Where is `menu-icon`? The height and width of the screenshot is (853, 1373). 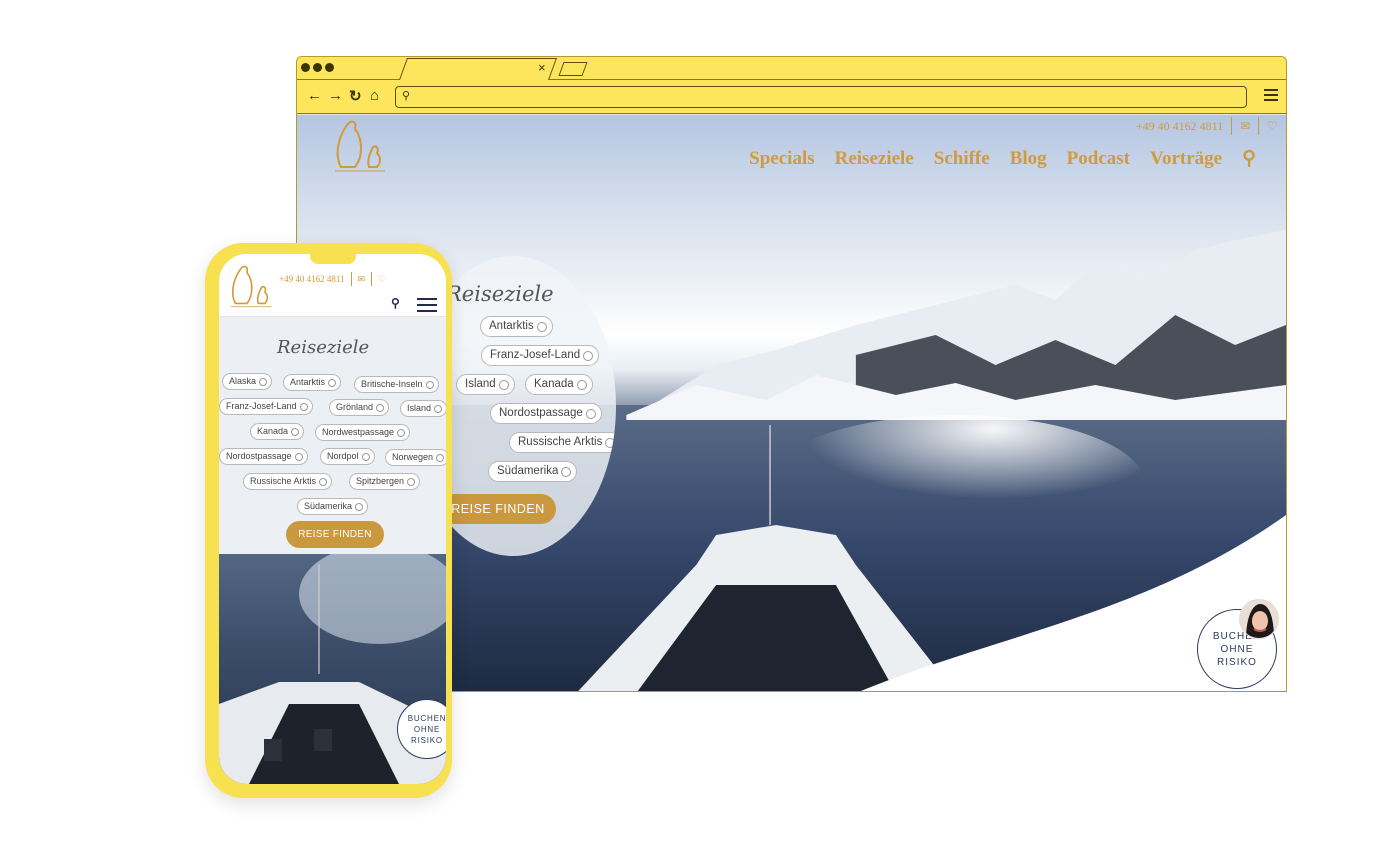
menu-icon is located at coordinates (1271, 95).